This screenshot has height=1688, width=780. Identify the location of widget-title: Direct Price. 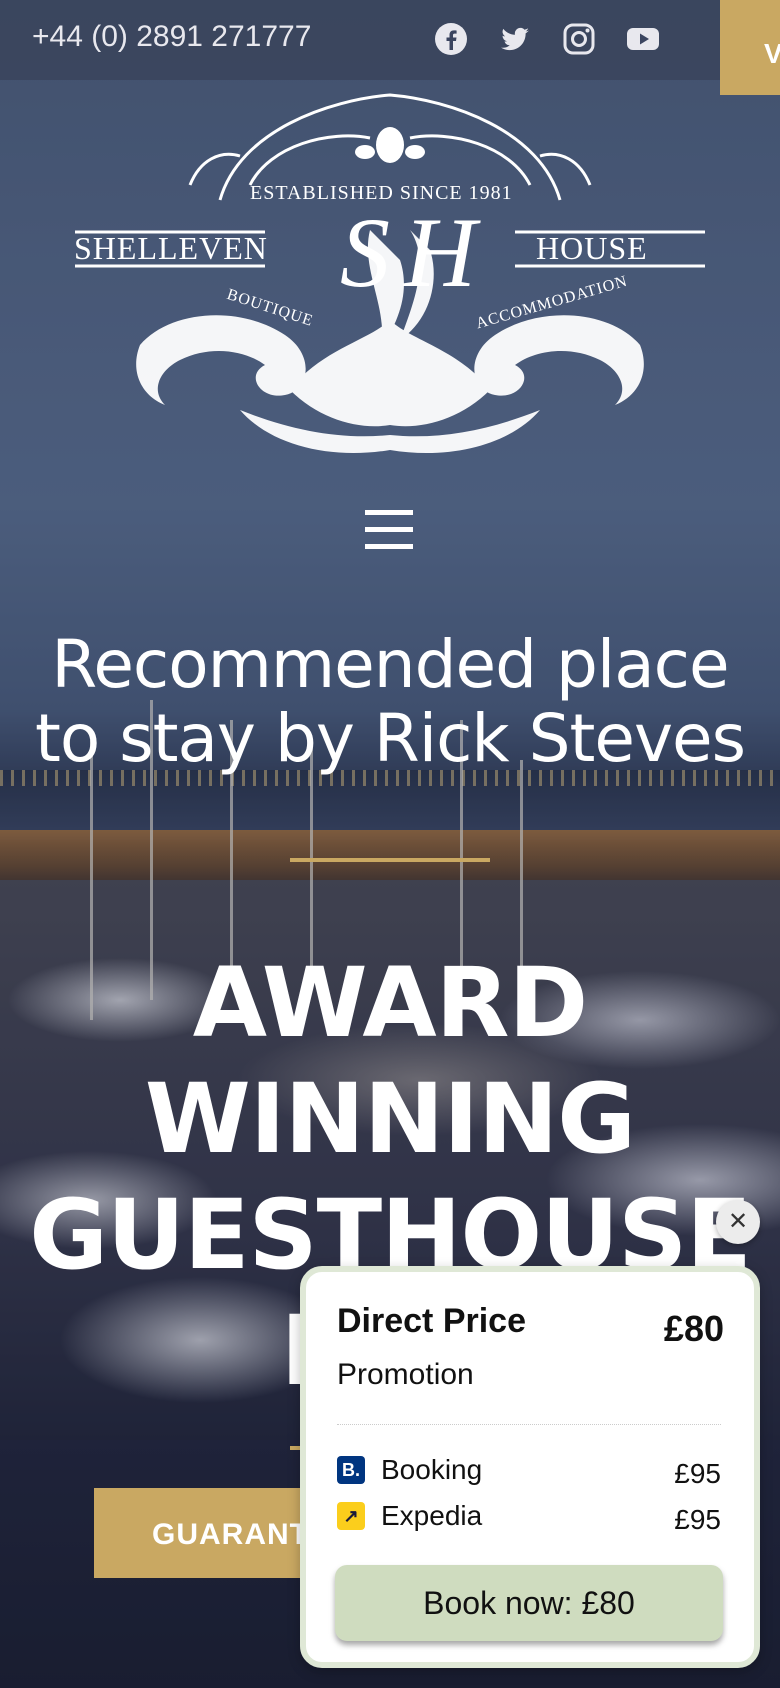
(431, 1321).